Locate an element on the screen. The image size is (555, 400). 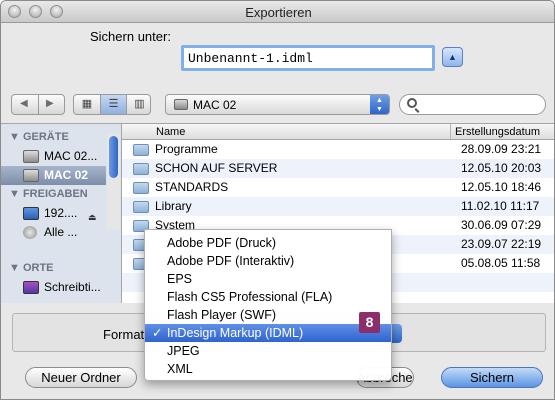
new-folder-button: Neuer Ordner is located at coordinates (81, 377).